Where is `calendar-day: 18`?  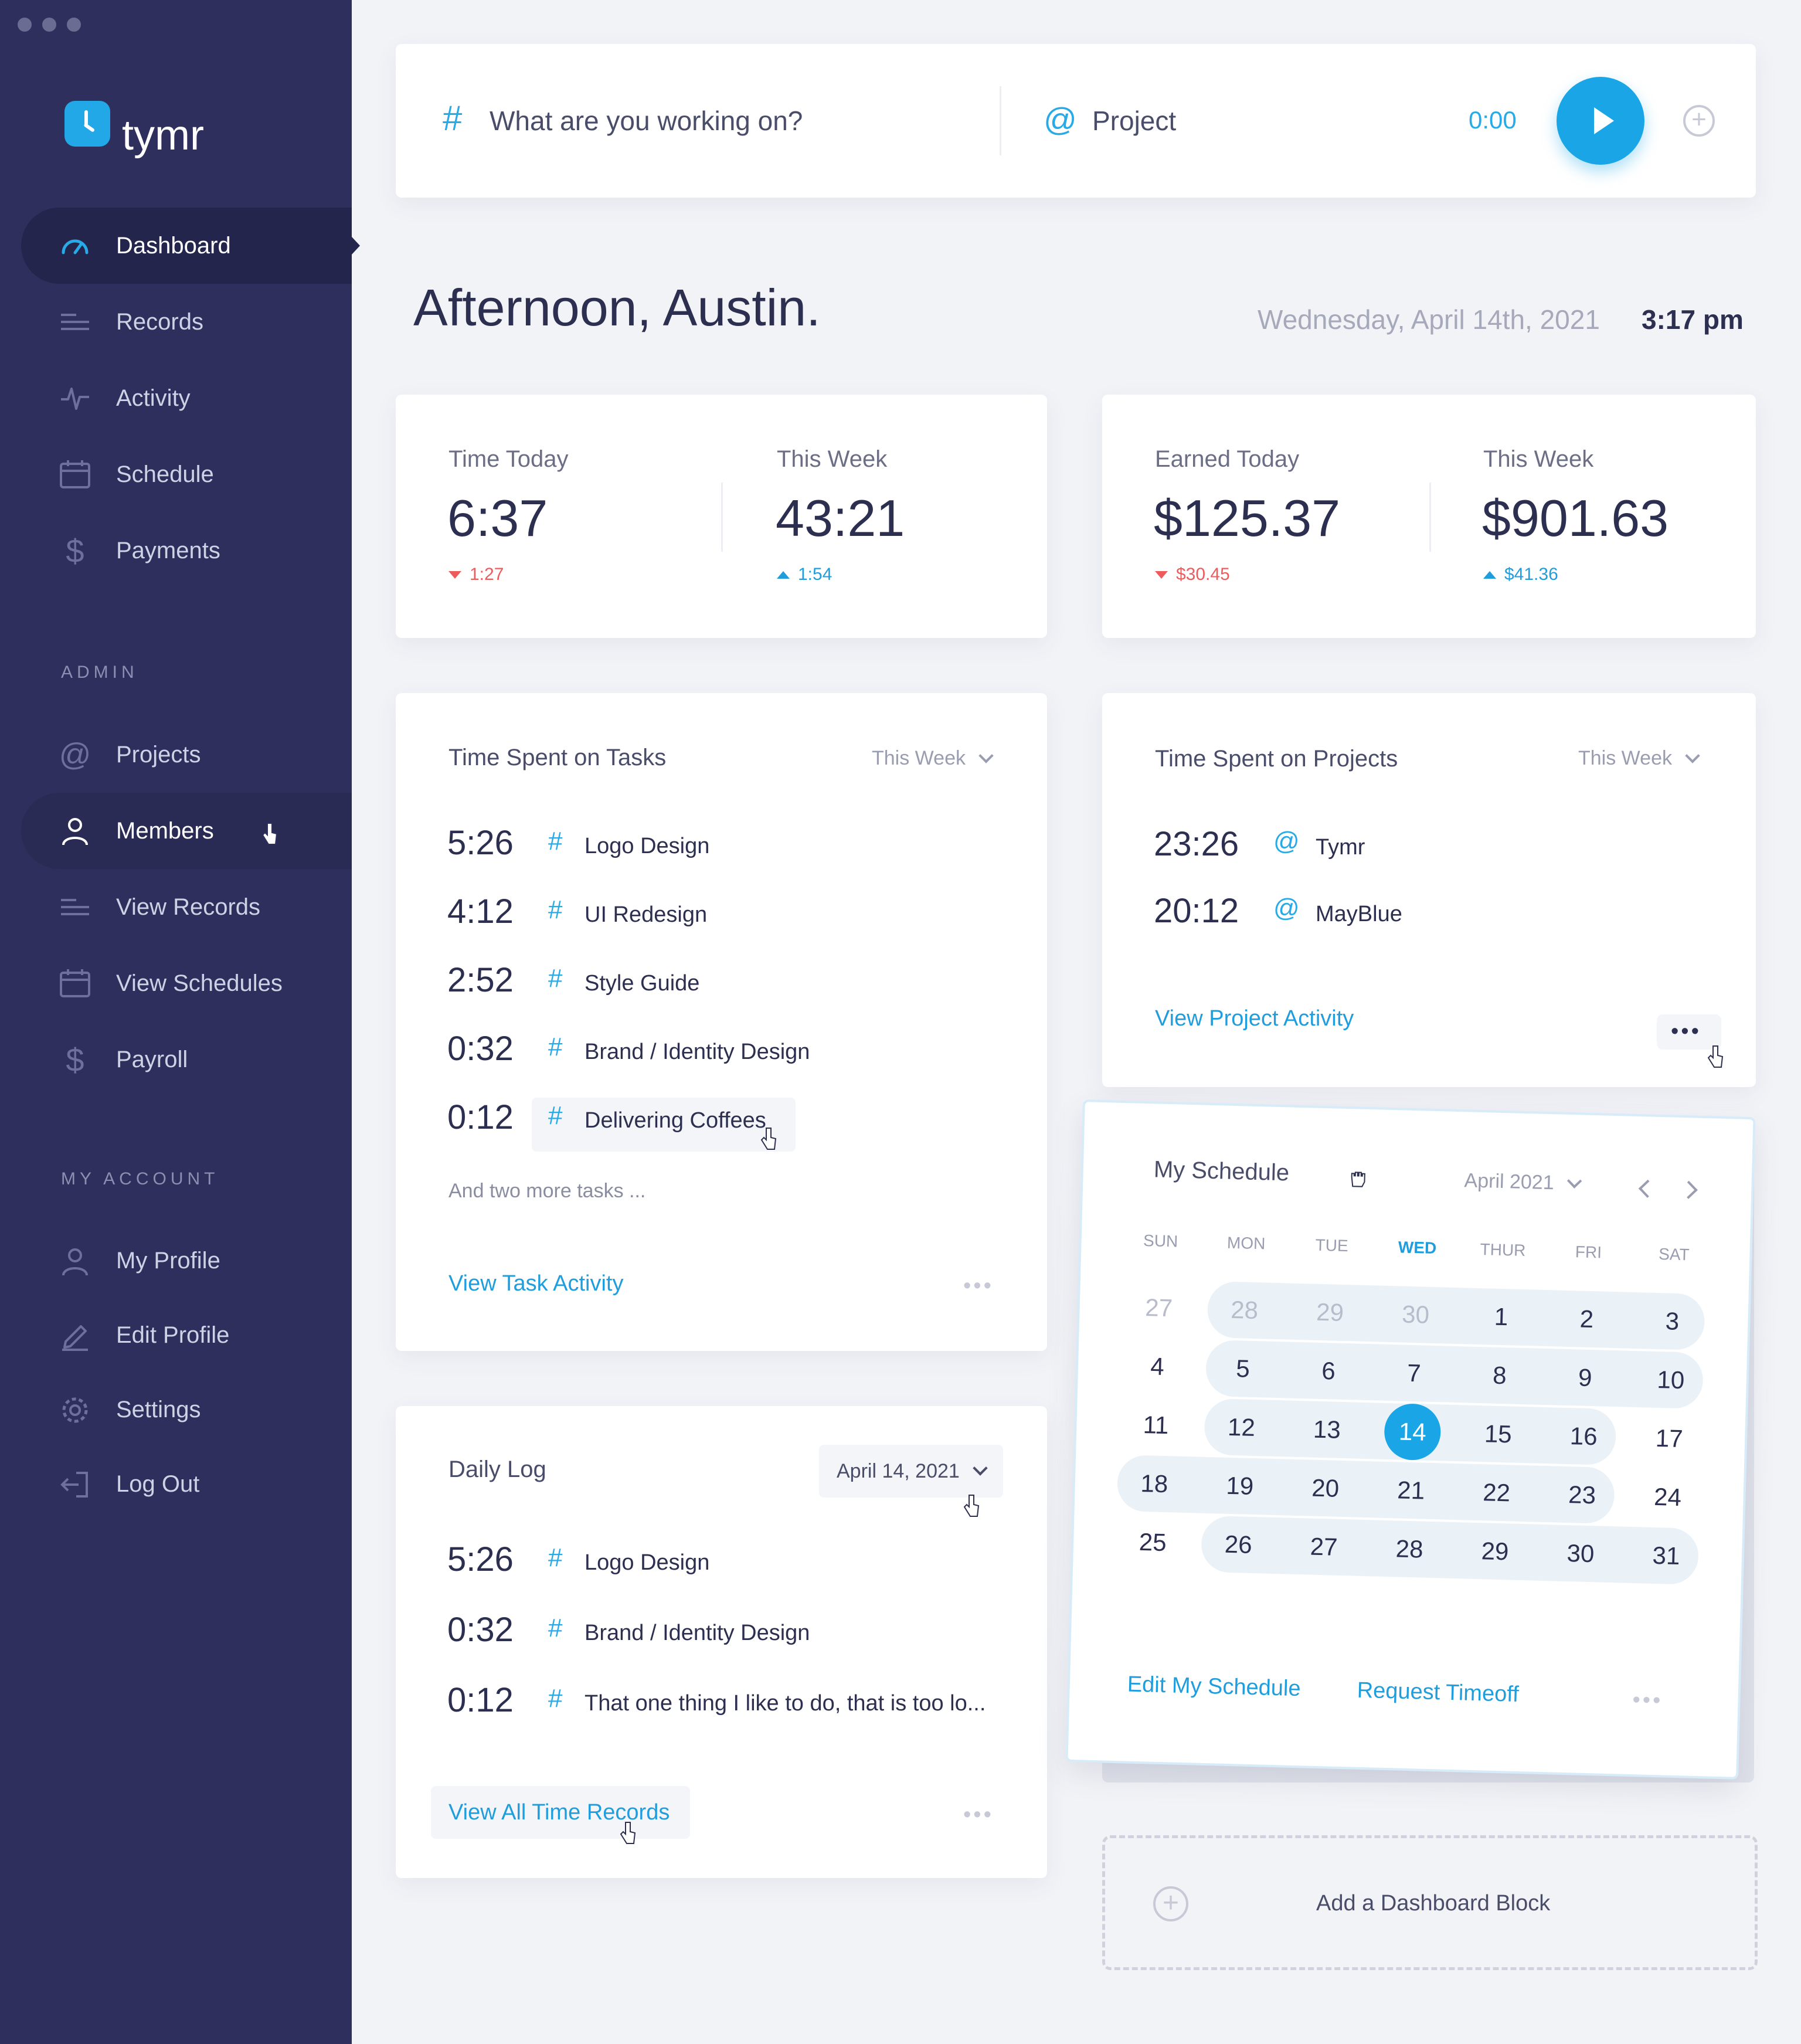 calendar-day: 18 is located at coordinates (1155, 1484).